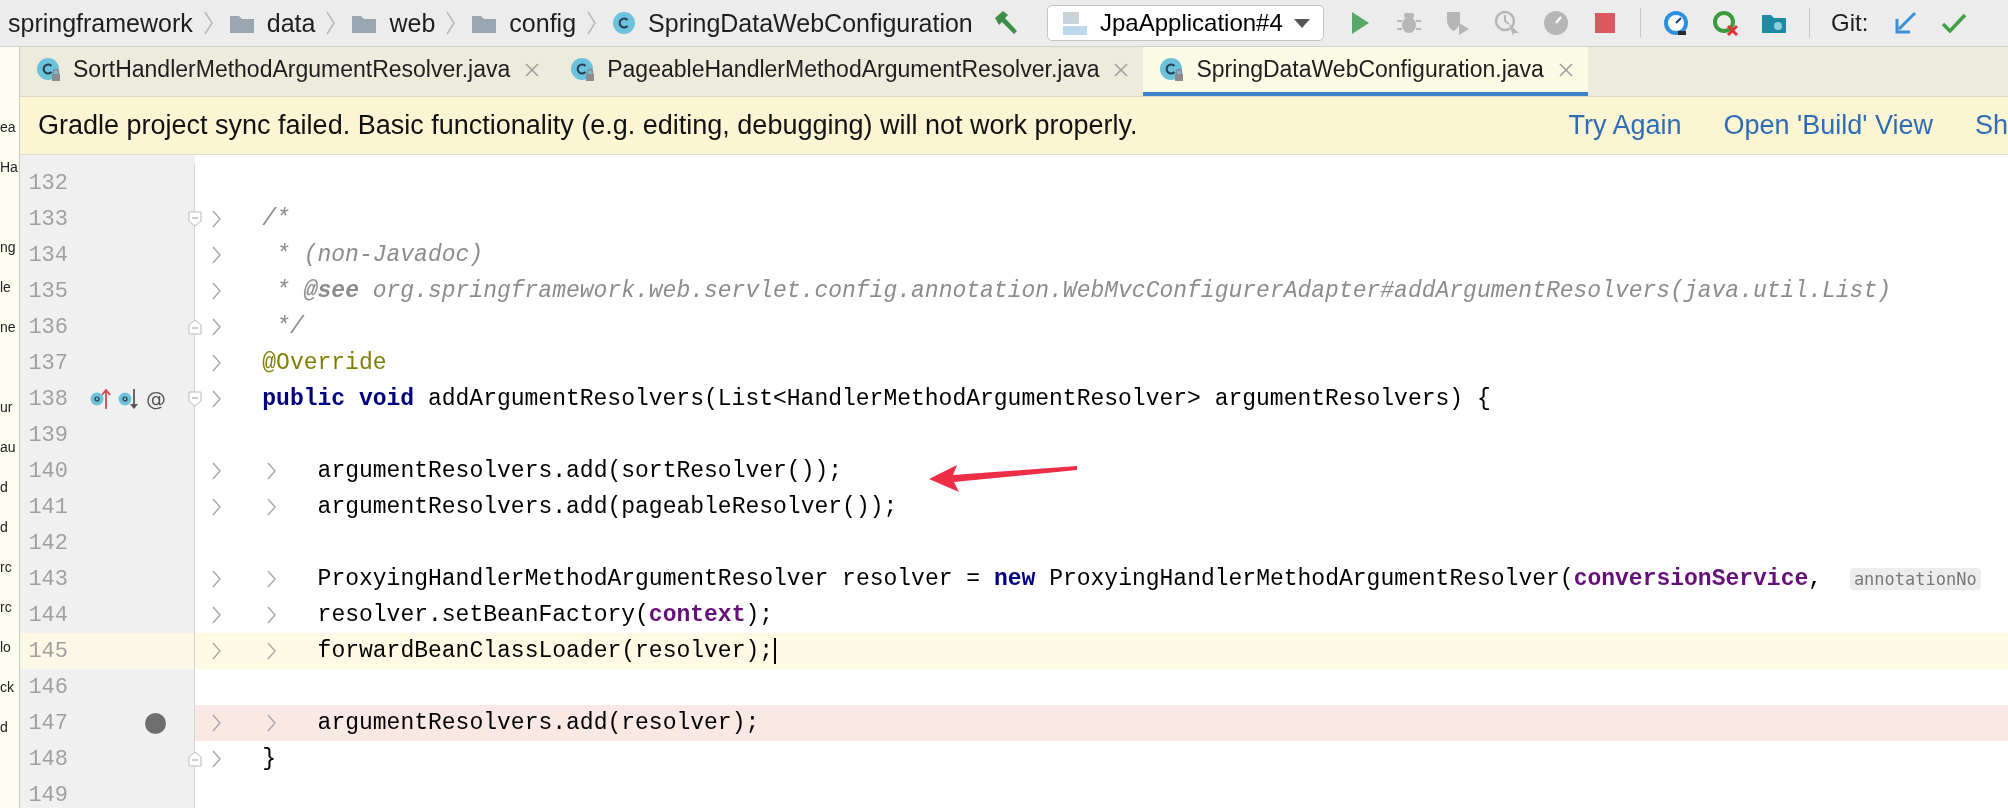 Image resolution: width=2008 pixels, height=808 pixels. Describe the element at coordinates (607, 507) in the screenshot. I see `code-line: argumentResolvers.add(pageableResolver());` at that location.